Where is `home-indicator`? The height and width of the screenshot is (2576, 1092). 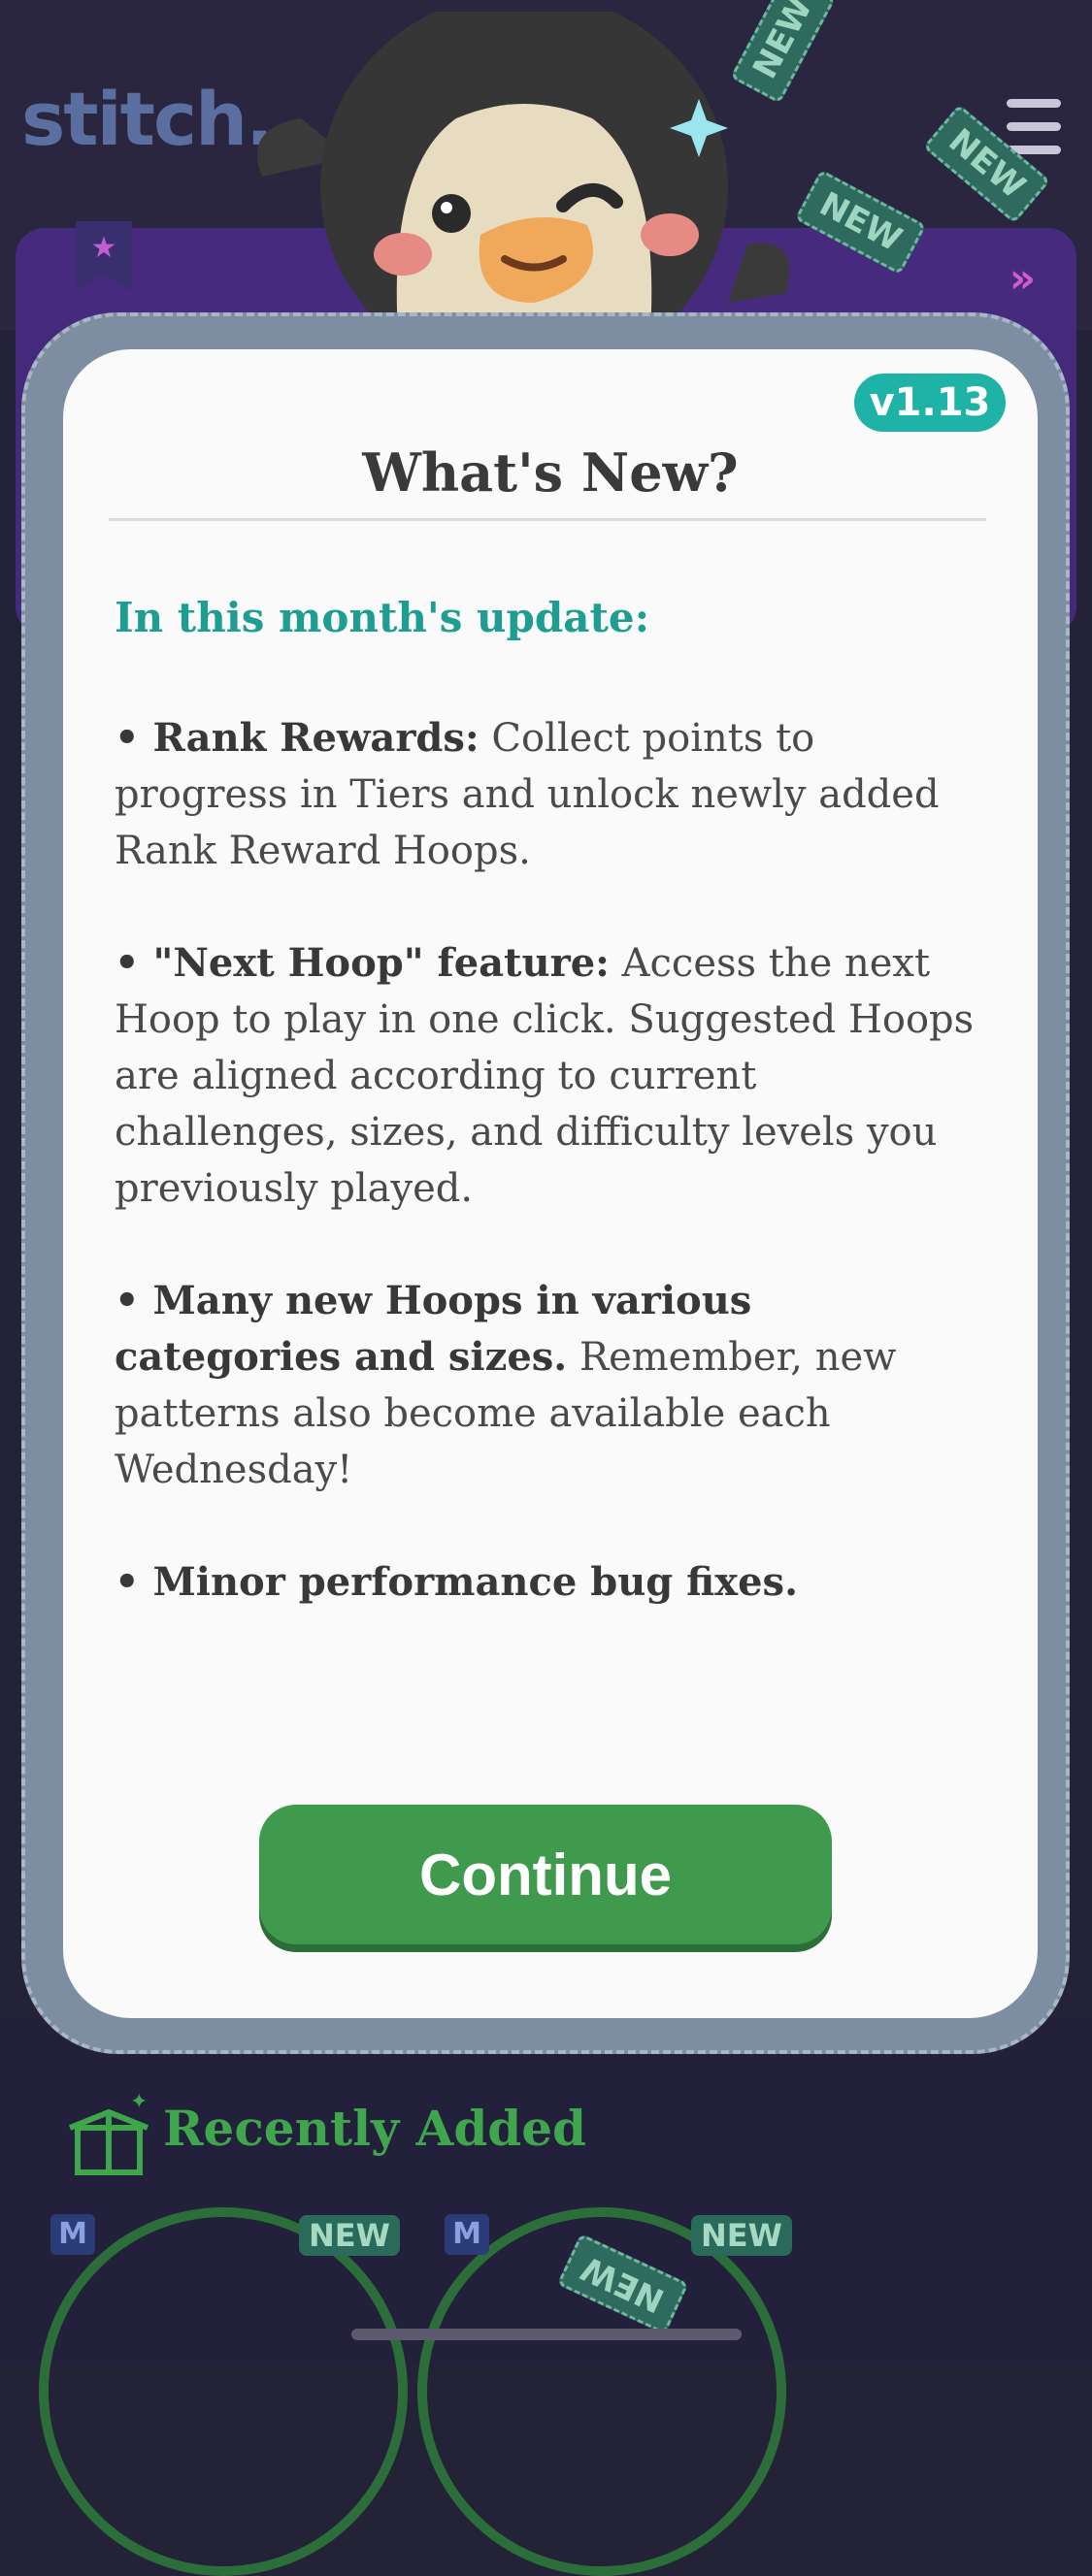
home-indicator is located at coordinates (546, 2334).